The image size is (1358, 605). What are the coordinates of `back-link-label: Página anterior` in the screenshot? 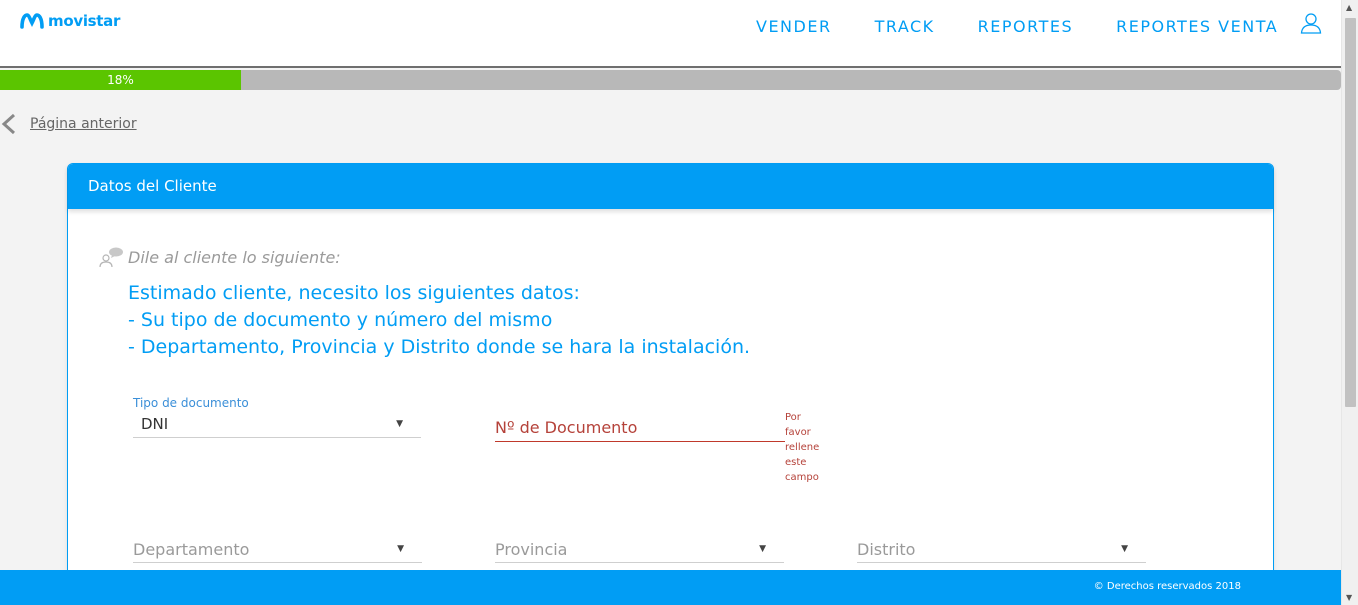 It's located at (83, 124).